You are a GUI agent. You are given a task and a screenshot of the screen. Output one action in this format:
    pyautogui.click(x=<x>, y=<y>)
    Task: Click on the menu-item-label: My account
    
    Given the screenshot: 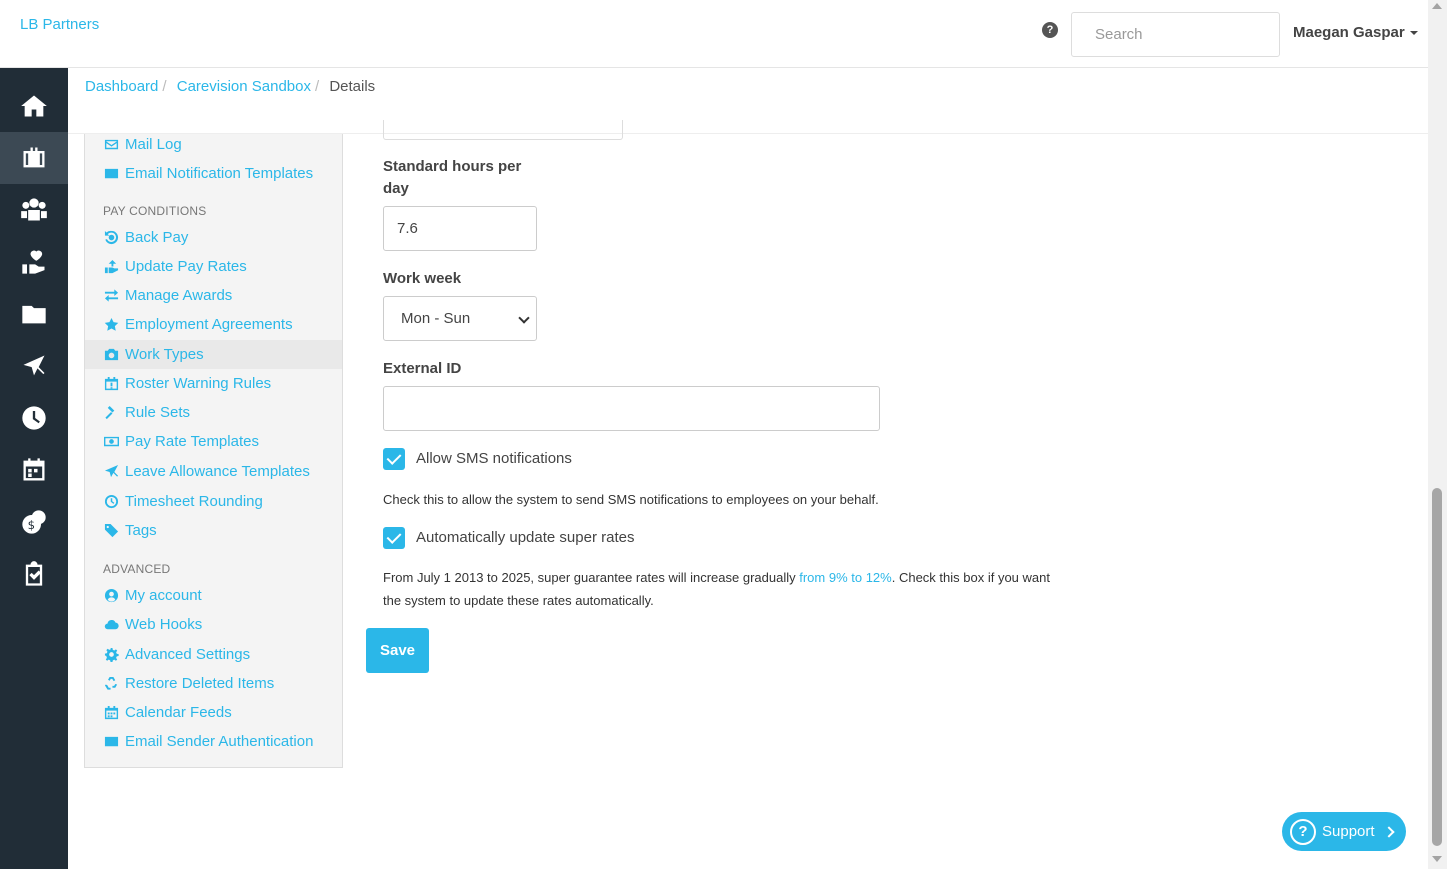 What is the action you would take?
    pyautogui.click(x=163, y=595)
    